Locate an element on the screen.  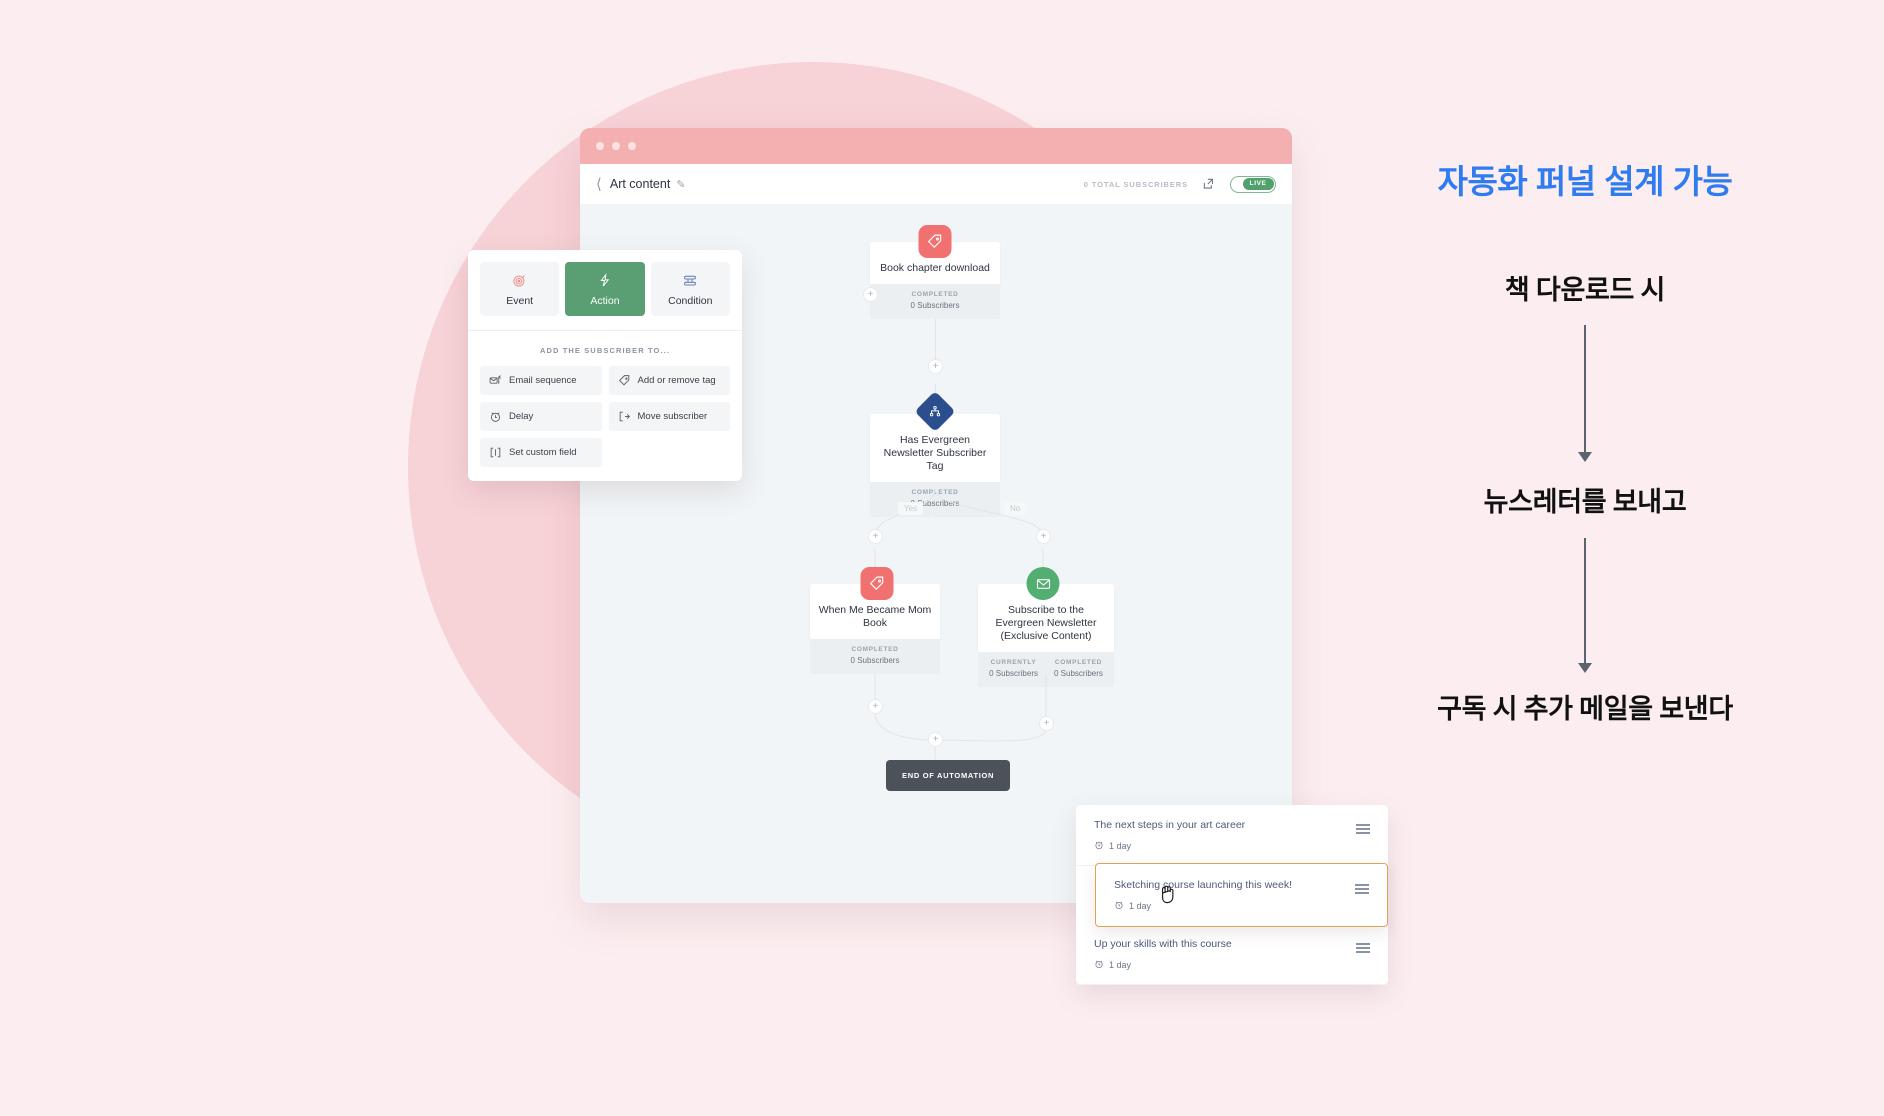
option-label: Move subscriber is located at coordinates (672, 416).